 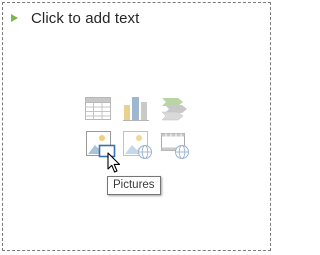 What do you see at coordinates (136, 109) in the screenshot?
I see `chart-icon` at bounding box center [136, 109].